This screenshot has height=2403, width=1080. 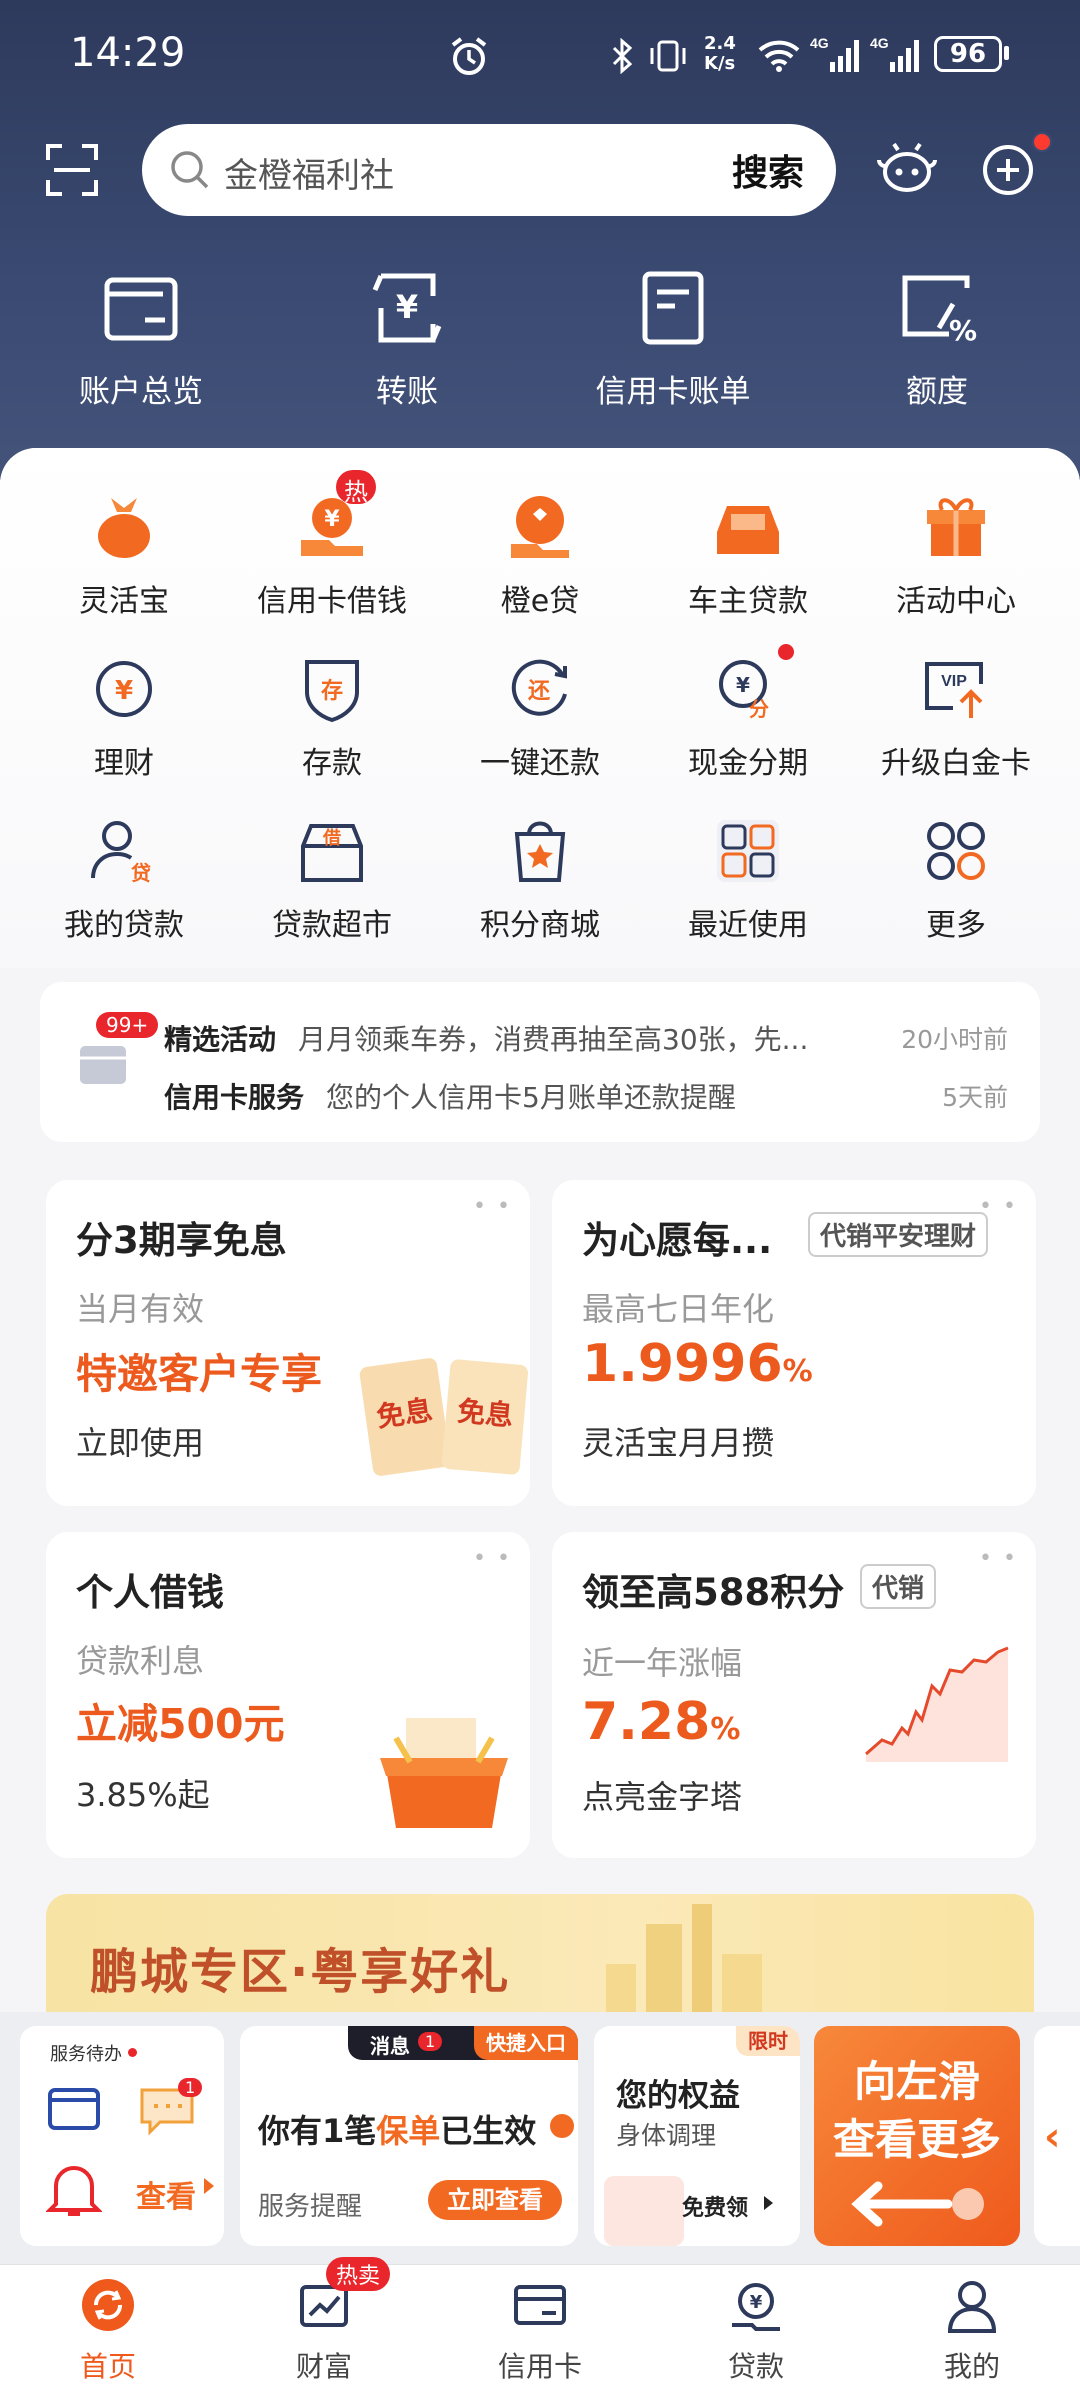 I want to click on tab-mine: 我的, so click(x=972, y=2331).